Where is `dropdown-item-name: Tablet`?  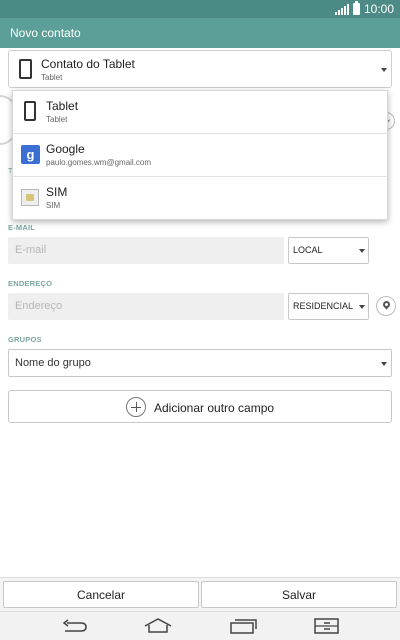 dropdown-item-name: Tablet is located at coordinates (62, 106).